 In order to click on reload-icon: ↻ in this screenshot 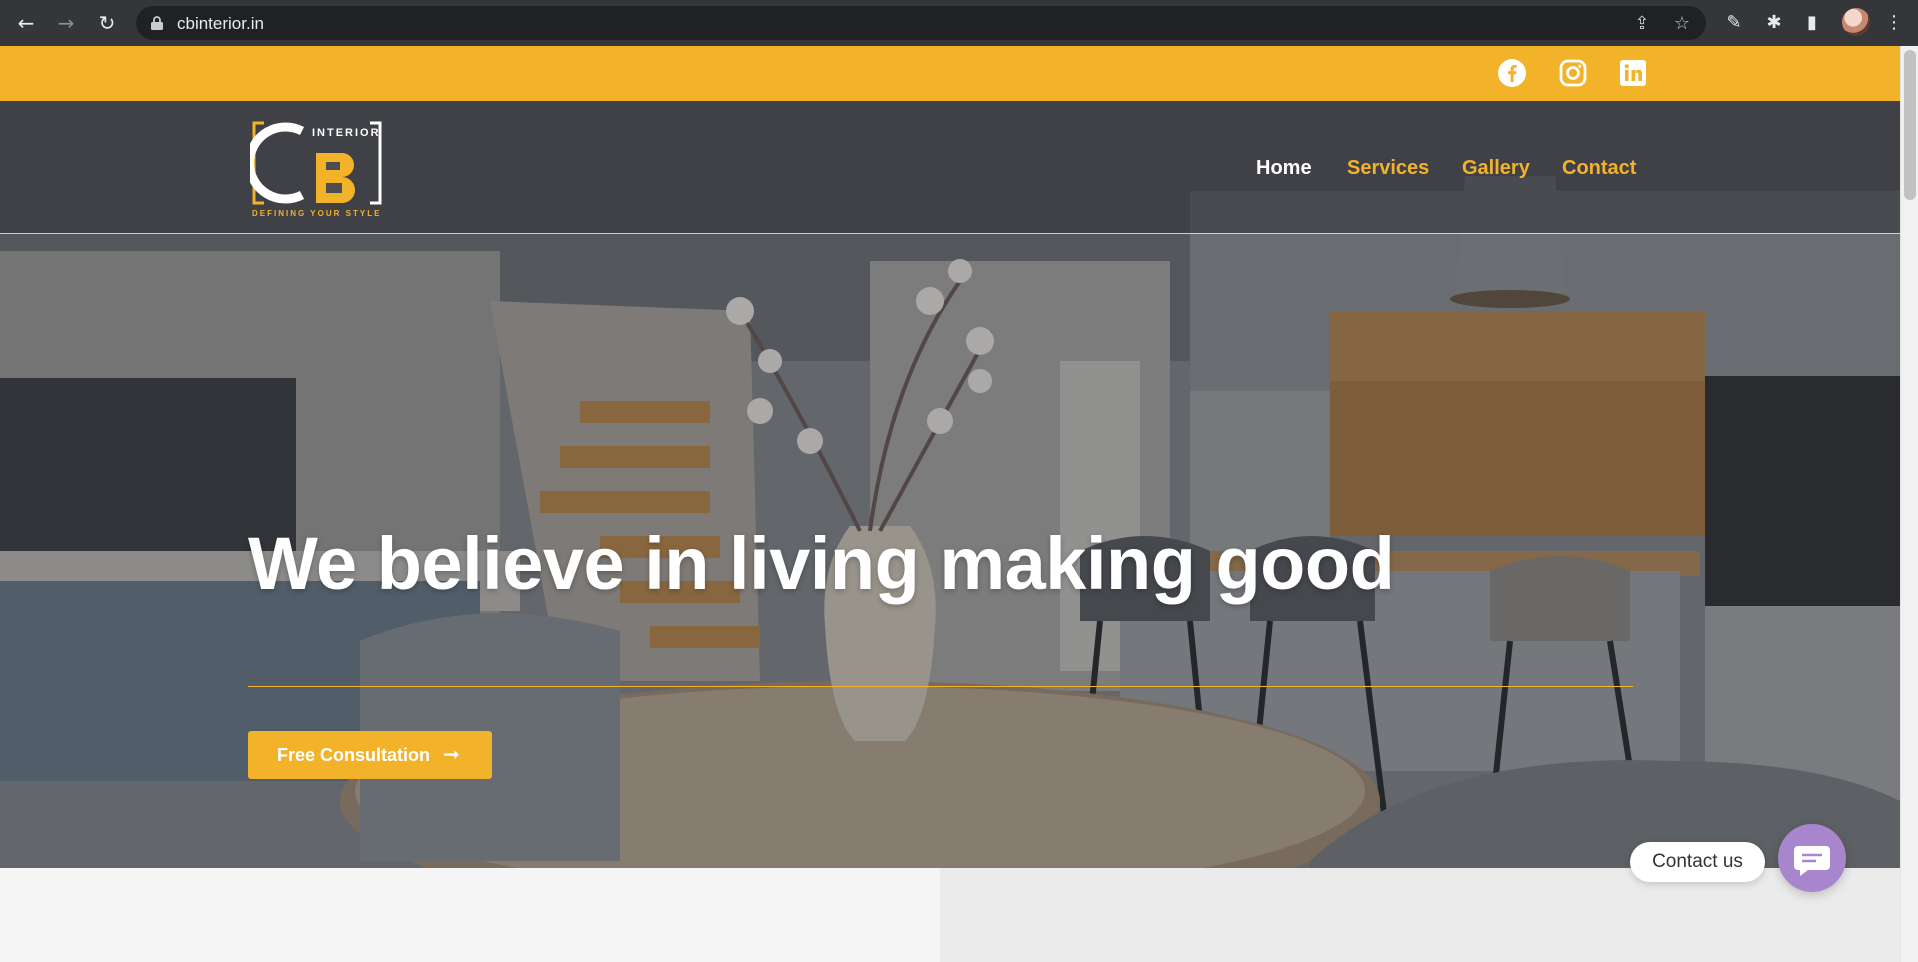, I will do `click(107, 23)`.